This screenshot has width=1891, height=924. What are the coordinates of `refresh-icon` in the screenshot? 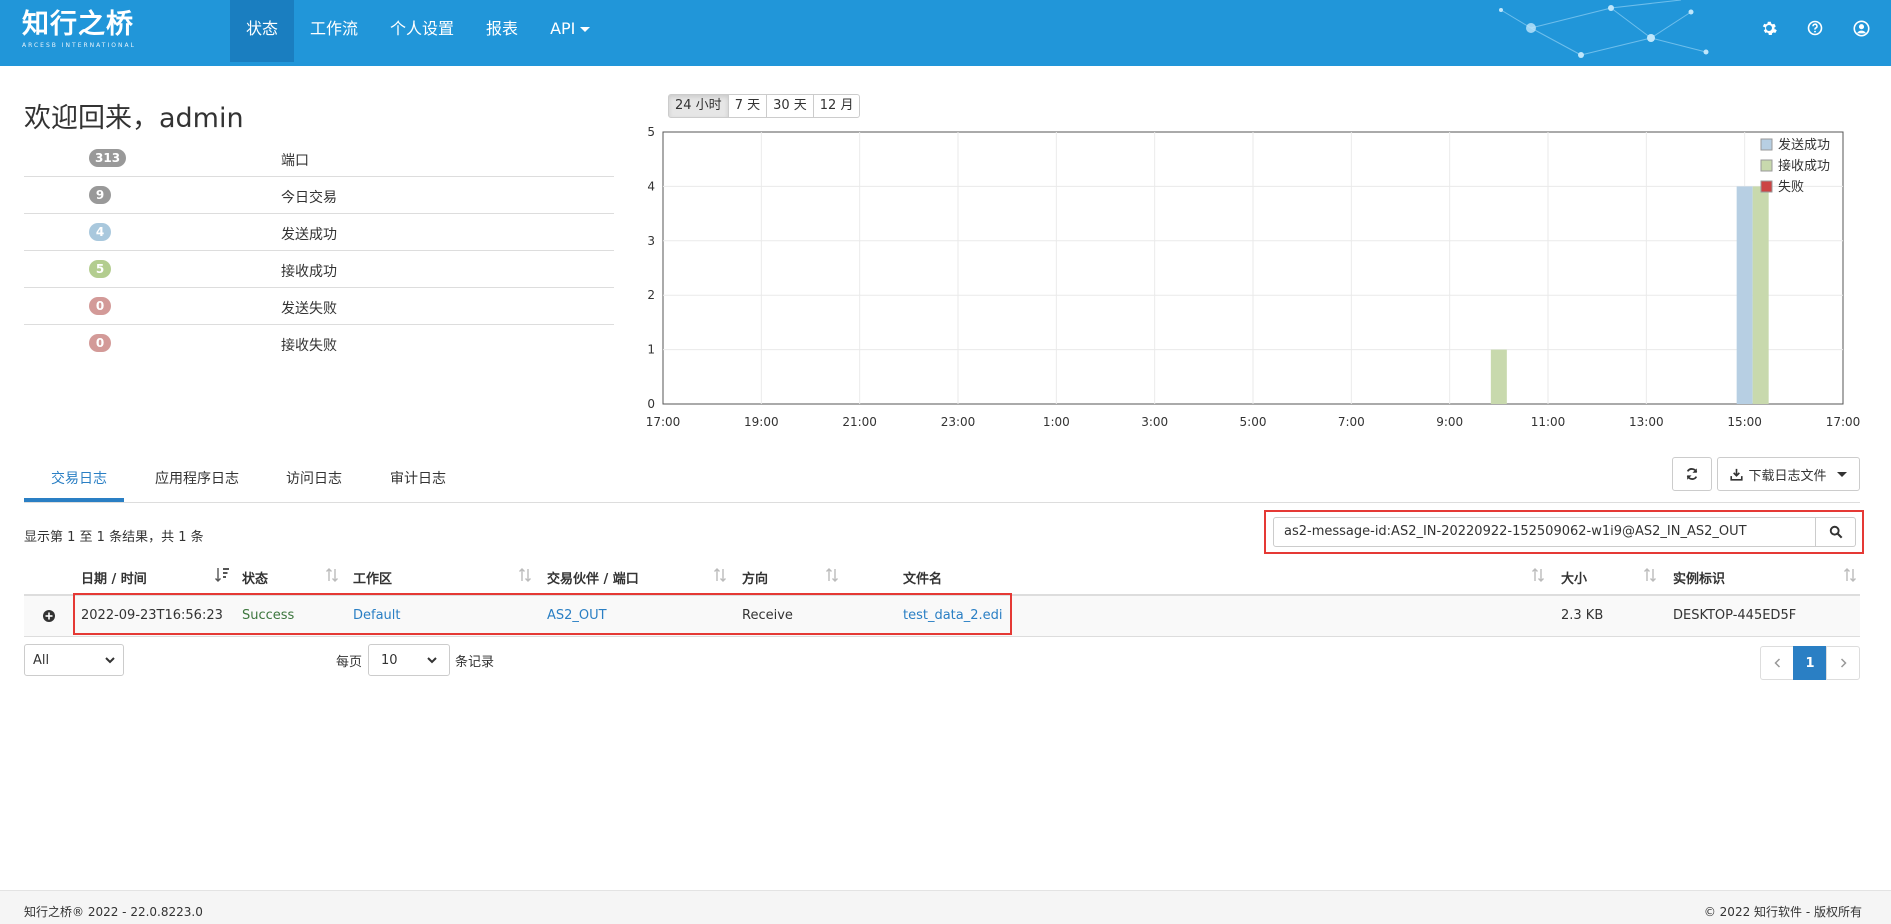 It's located at (1692, 474).